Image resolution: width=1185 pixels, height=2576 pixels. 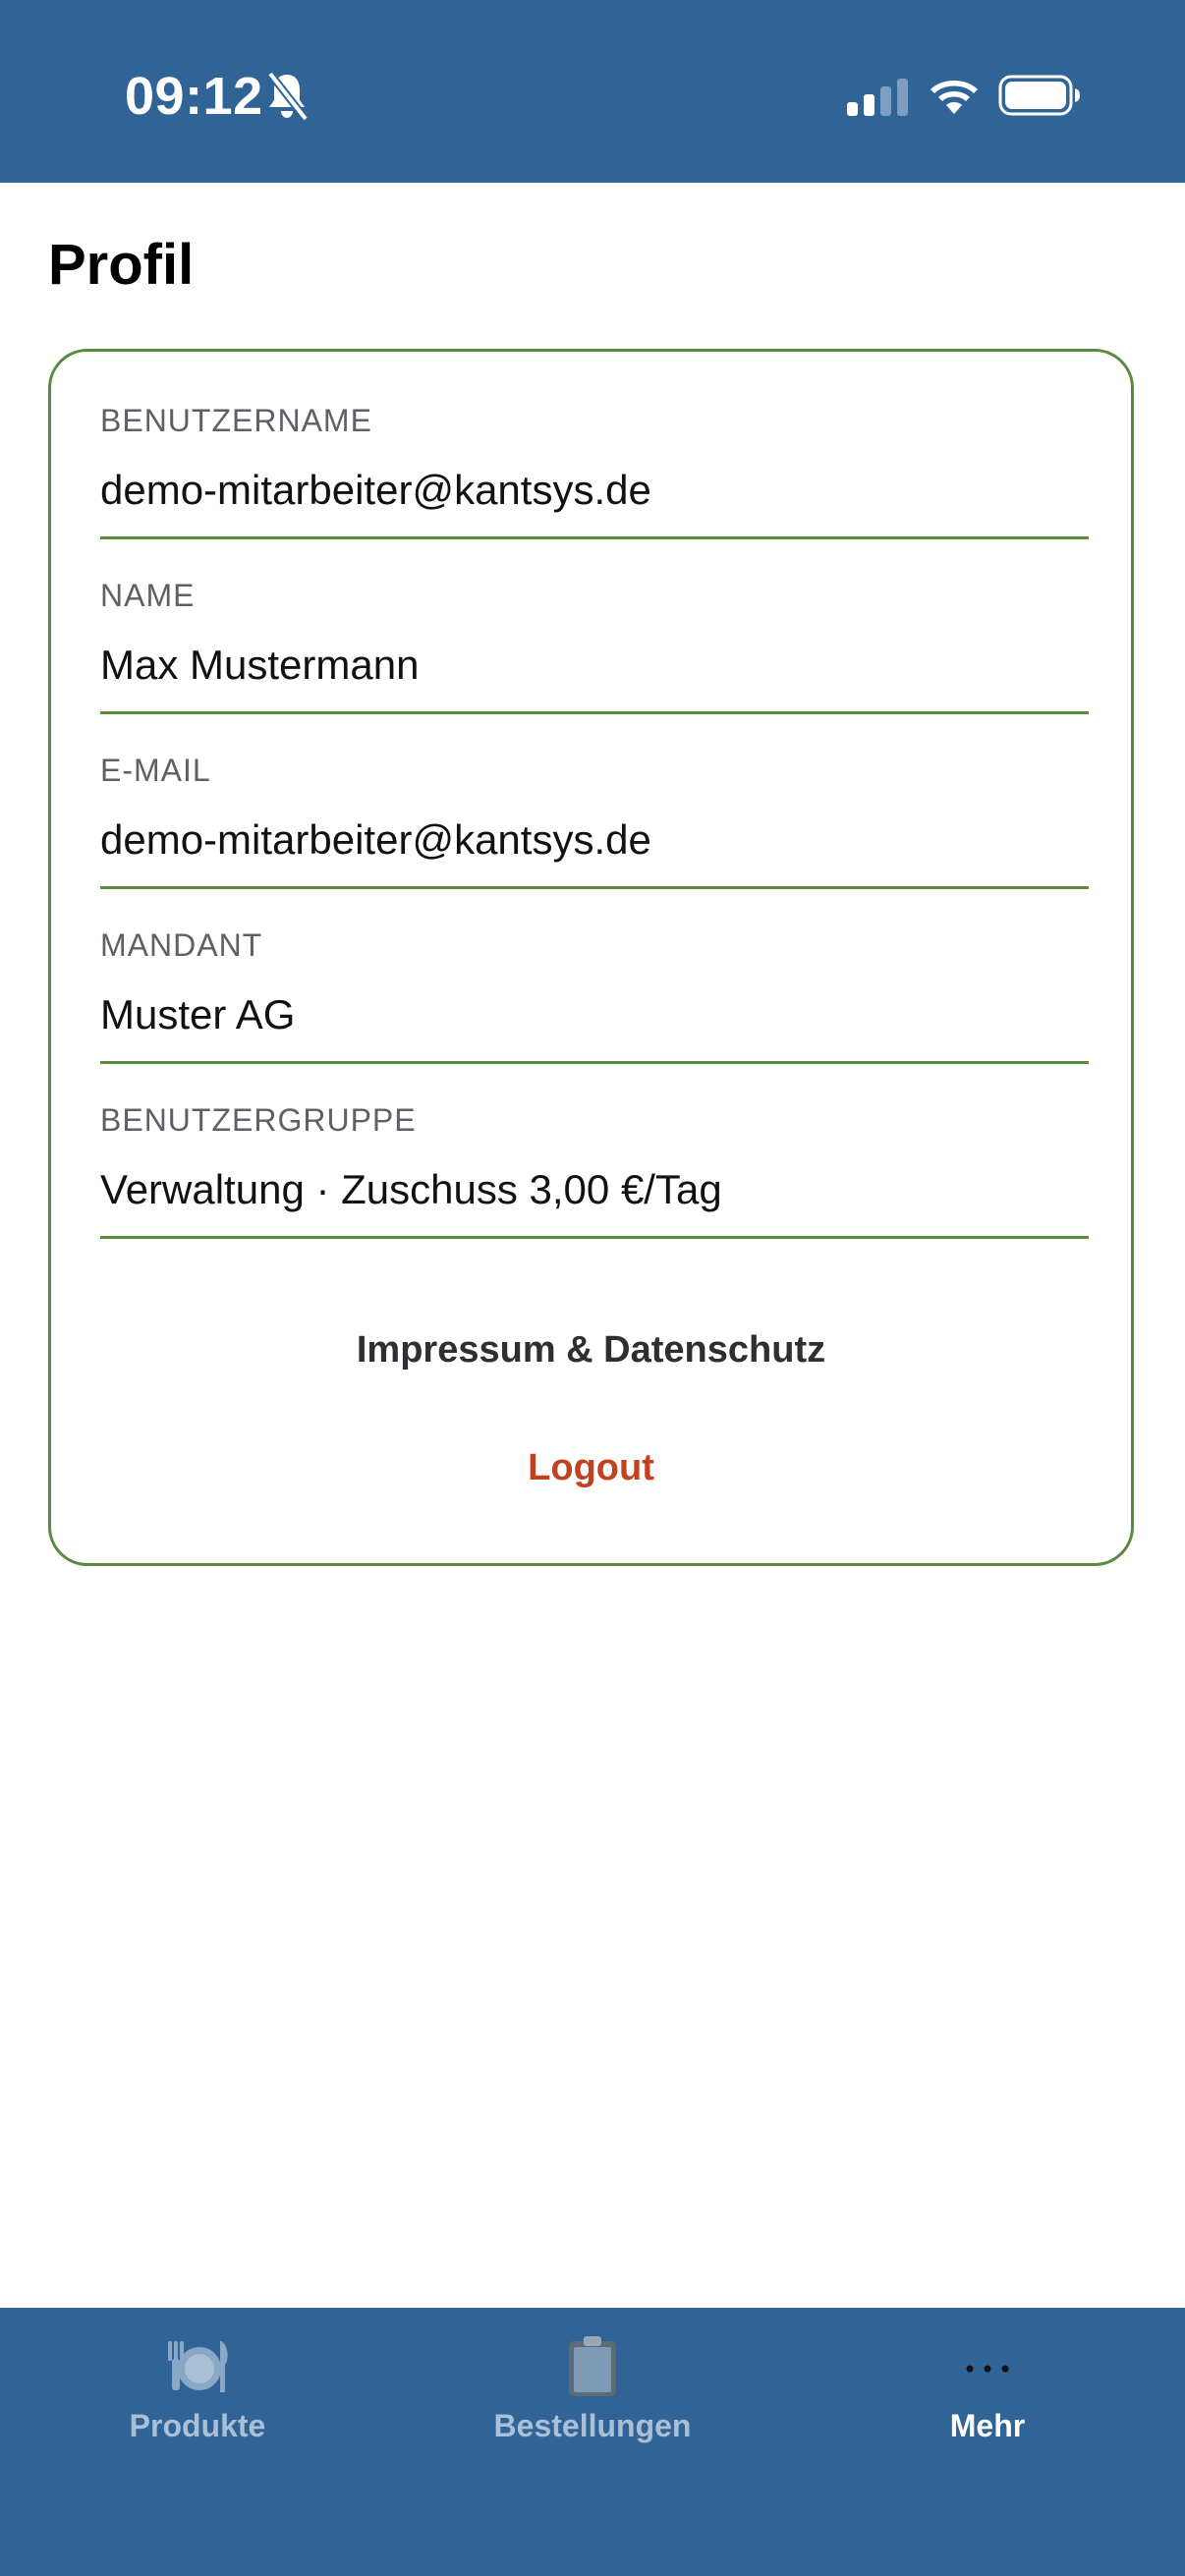 I want to click on tab-mehr: Mehr, so click(x=988, y=2381).